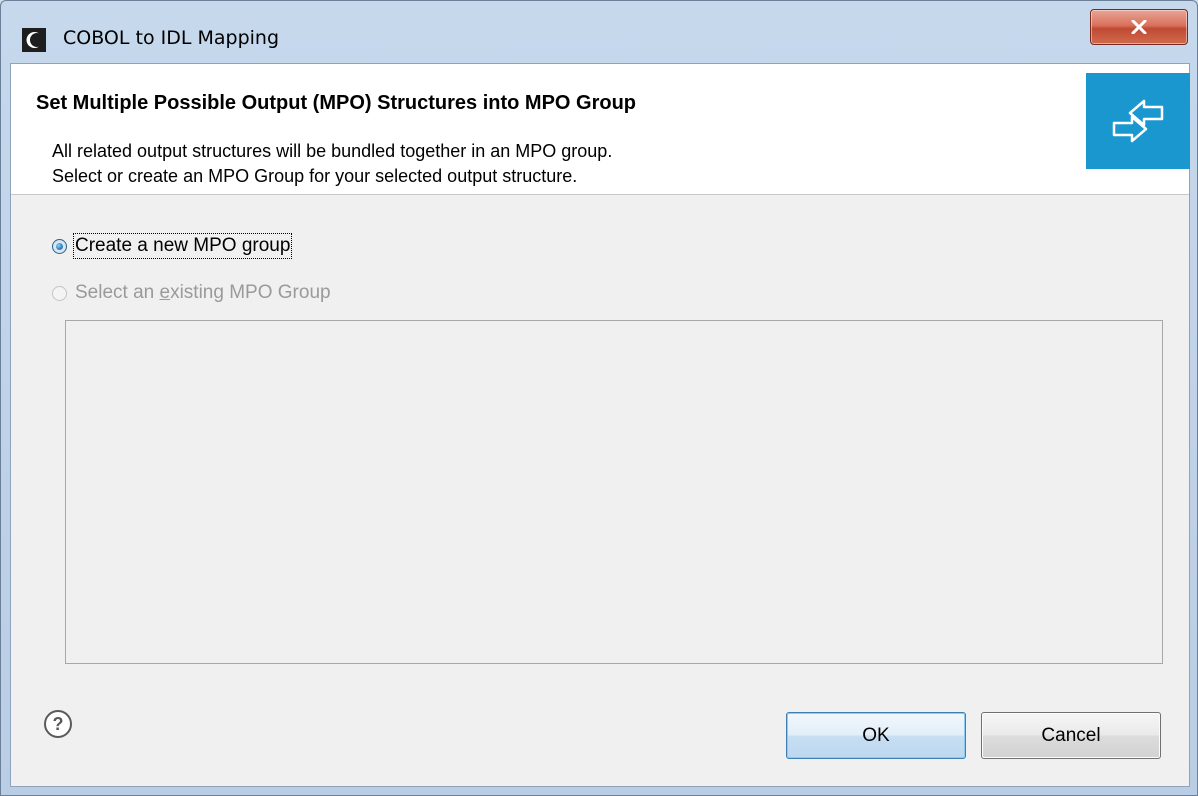 This screenshot has width=1198, height=796. Describe the element at coordinates (1071, 735) in the screenshot. I see `cancel-button: Cancel` at that location.